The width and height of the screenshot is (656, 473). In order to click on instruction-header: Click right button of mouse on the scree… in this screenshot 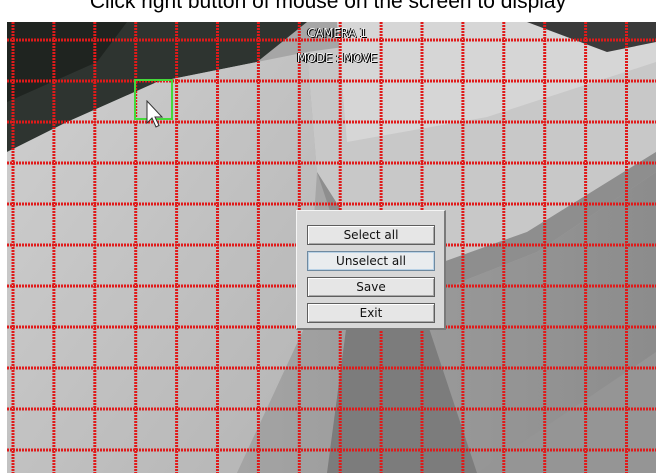, I will do `click(328, 11)`.